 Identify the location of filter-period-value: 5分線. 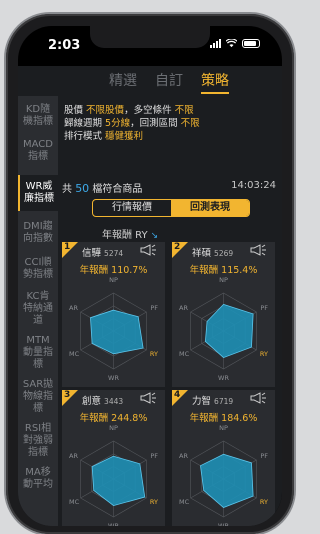
(118, 123).